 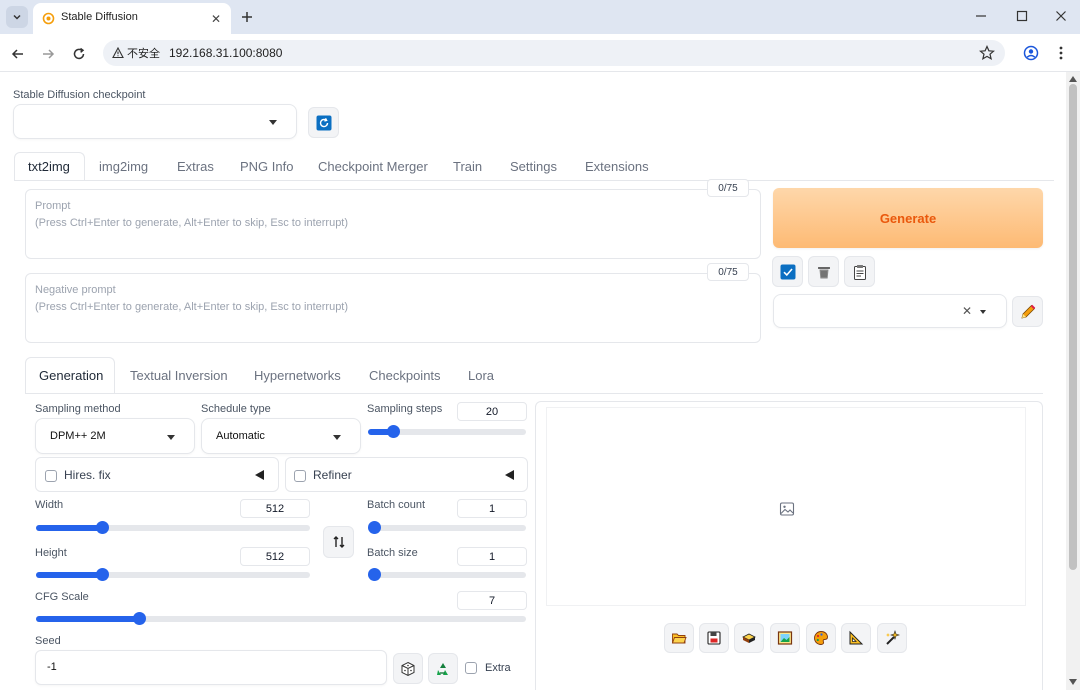 What do you see at coordinates (859, 271) in the screenshot?
I see `paste-params-button` at bounding box center [859, 271].